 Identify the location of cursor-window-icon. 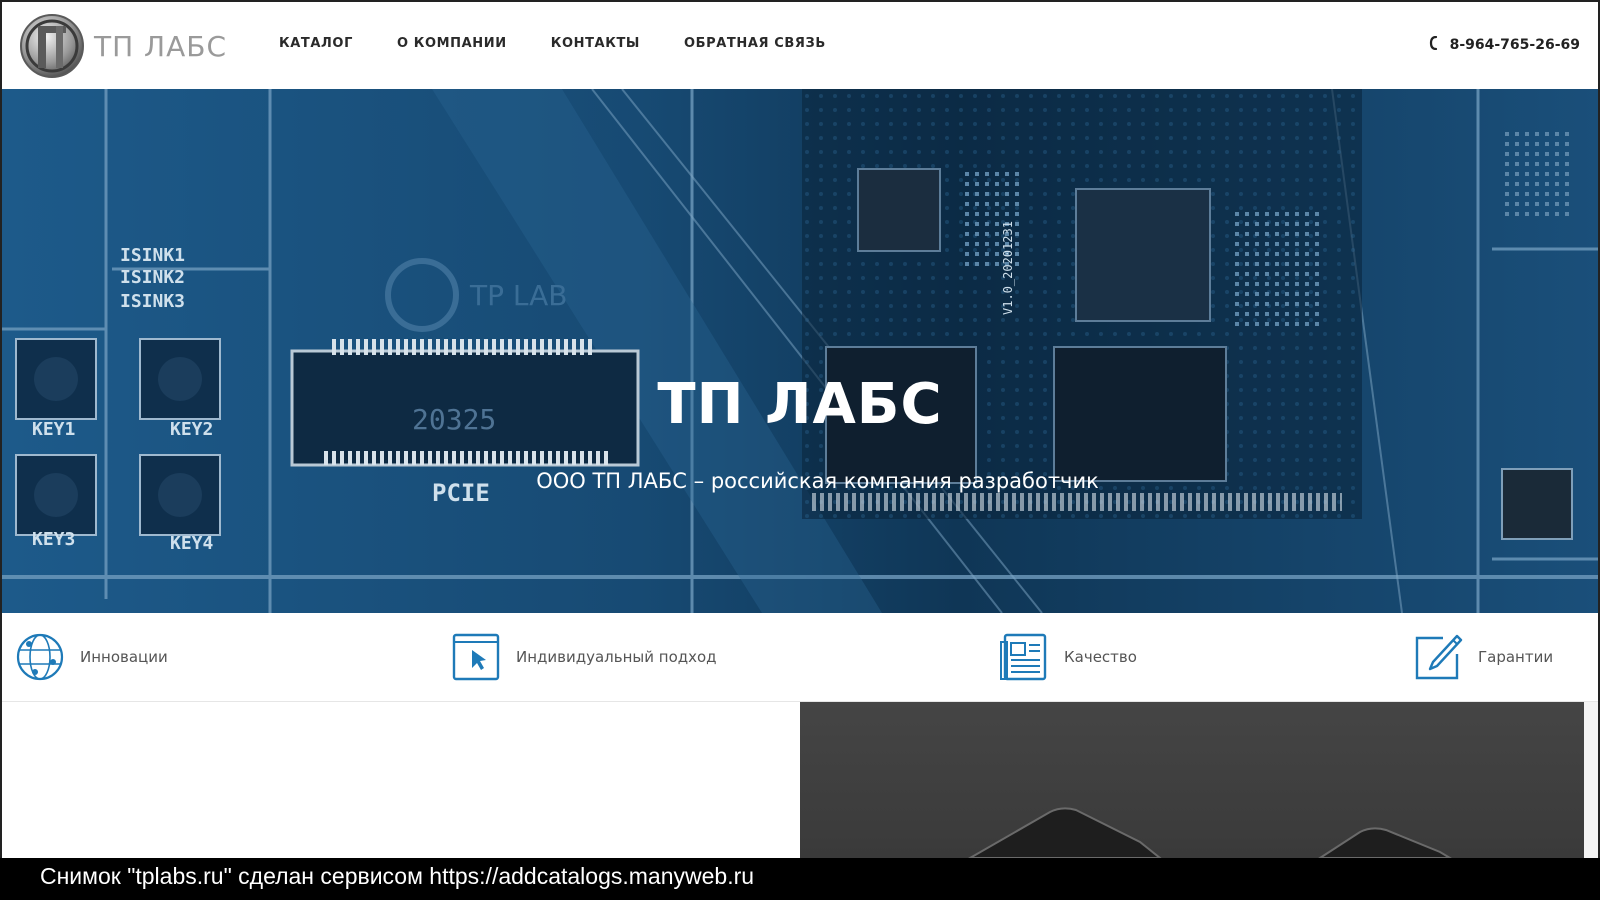
(476, 657).